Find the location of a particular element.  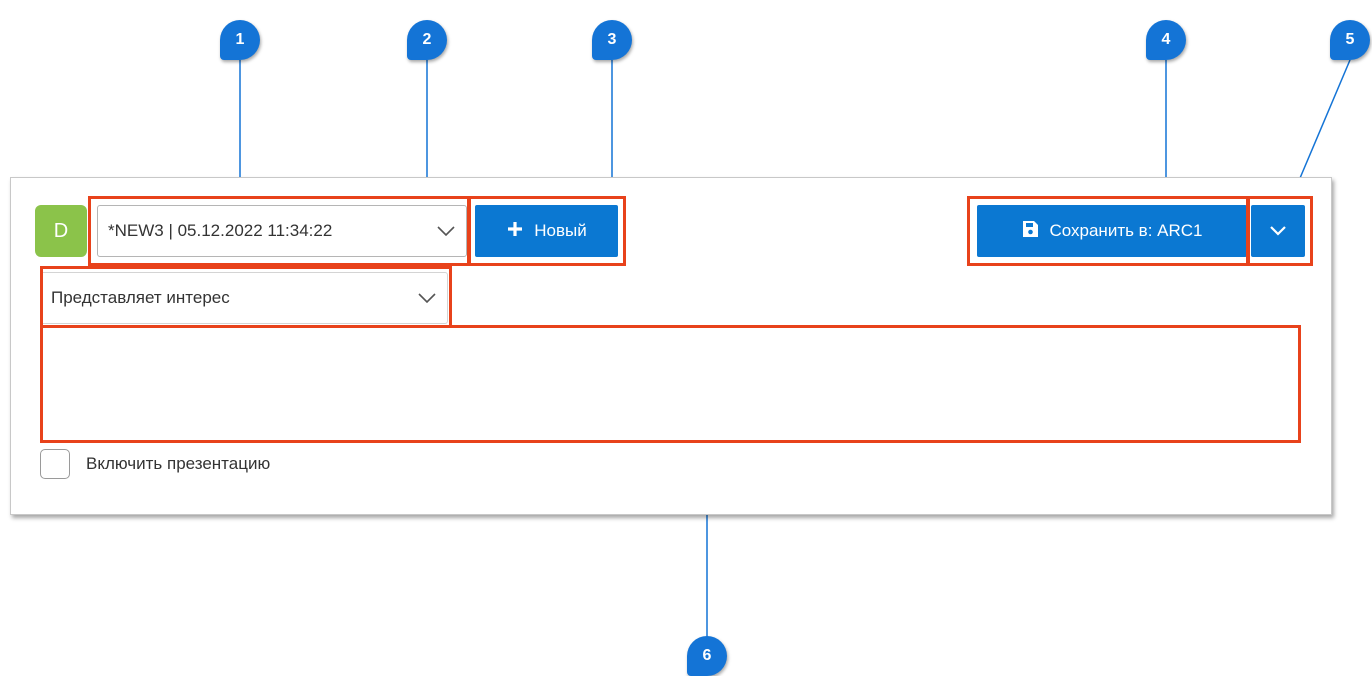

floppy-disk-icon is located at coordinates (1030, 231).